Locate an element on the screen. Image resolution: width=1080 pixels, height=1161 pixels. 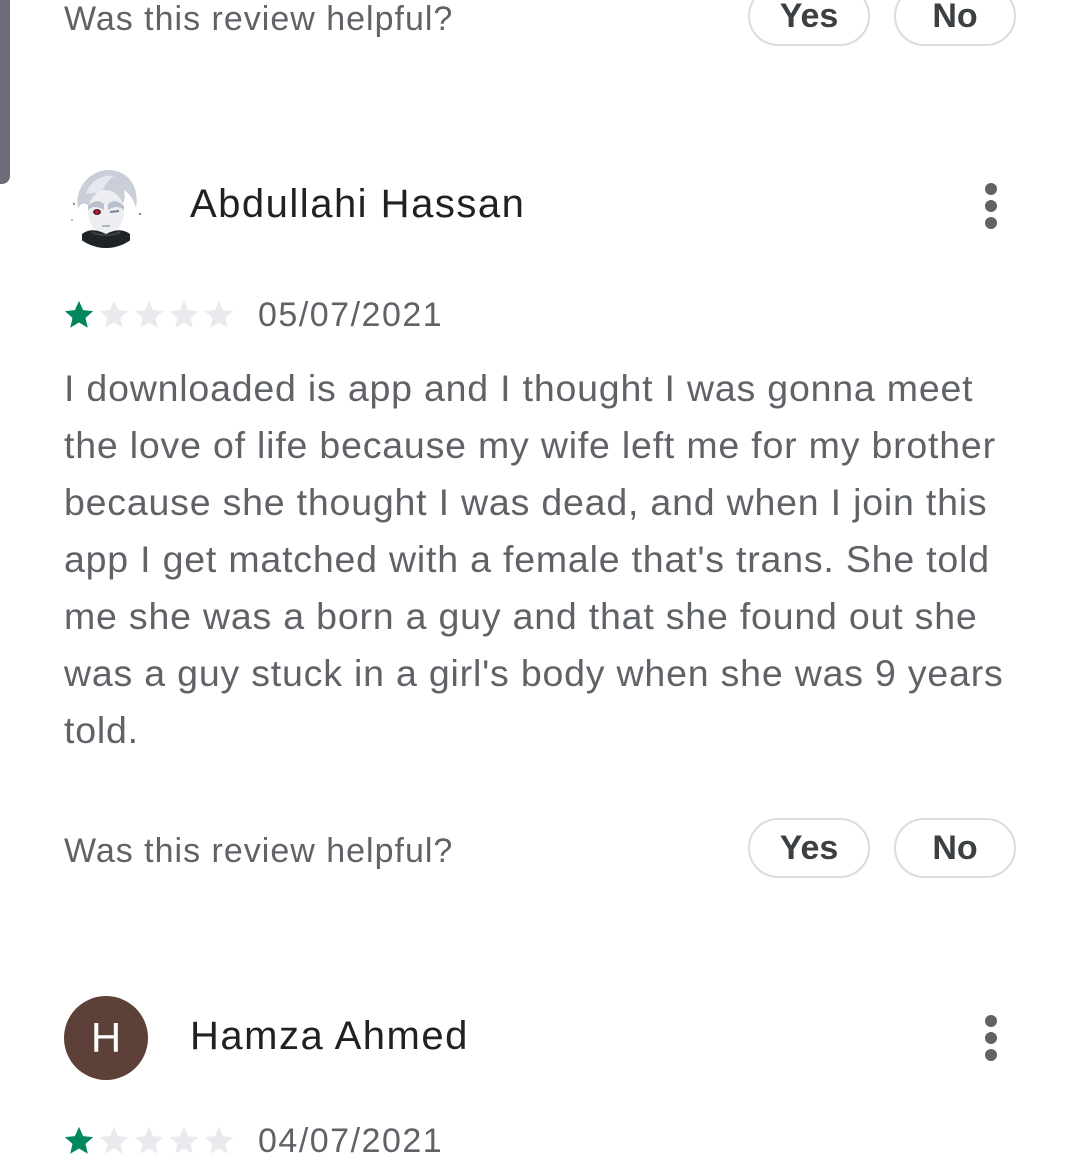
review-date: 04/07/2021 is located at coordinates (351, 1140).